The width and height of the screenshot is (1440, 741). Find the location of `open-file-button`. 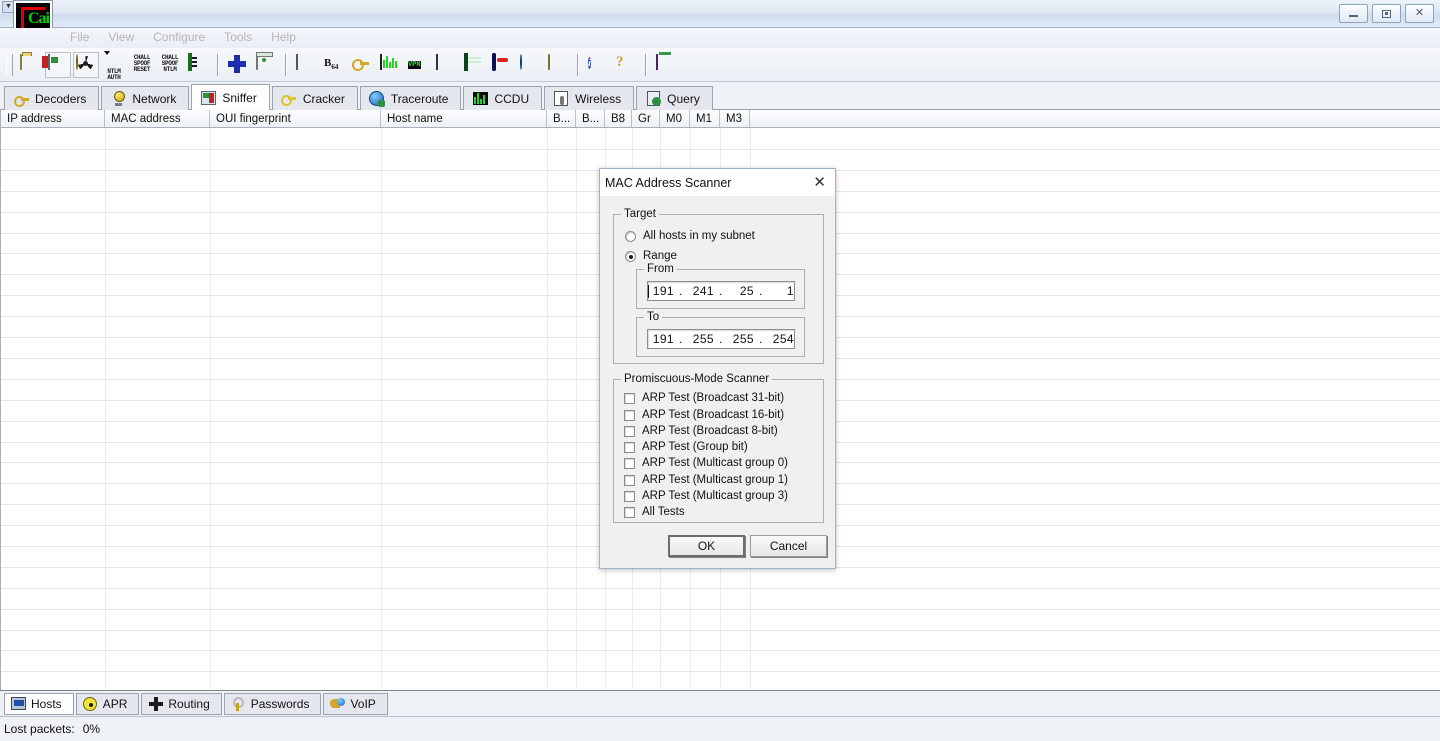

open-file-button is located at coordinates (30, 65).